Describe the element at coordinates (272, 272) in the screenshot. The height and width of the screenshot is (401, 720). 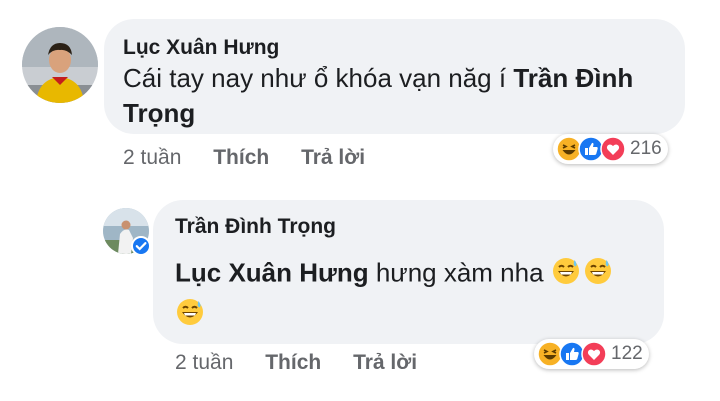
I see `mention-link: Lục Xuân Hưng` at that location.